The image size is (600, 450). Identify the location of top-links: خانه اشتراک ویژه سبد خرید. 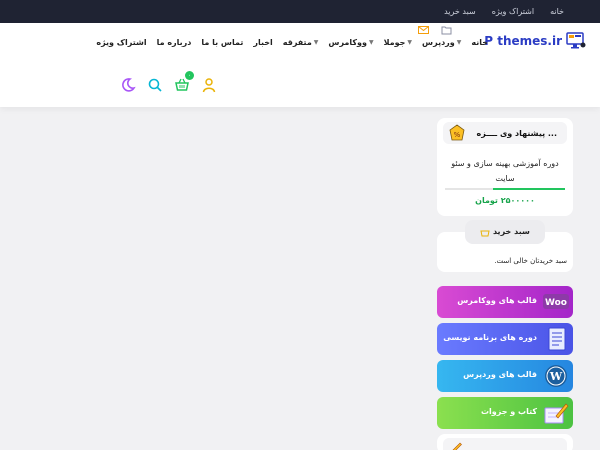
(504, 11).